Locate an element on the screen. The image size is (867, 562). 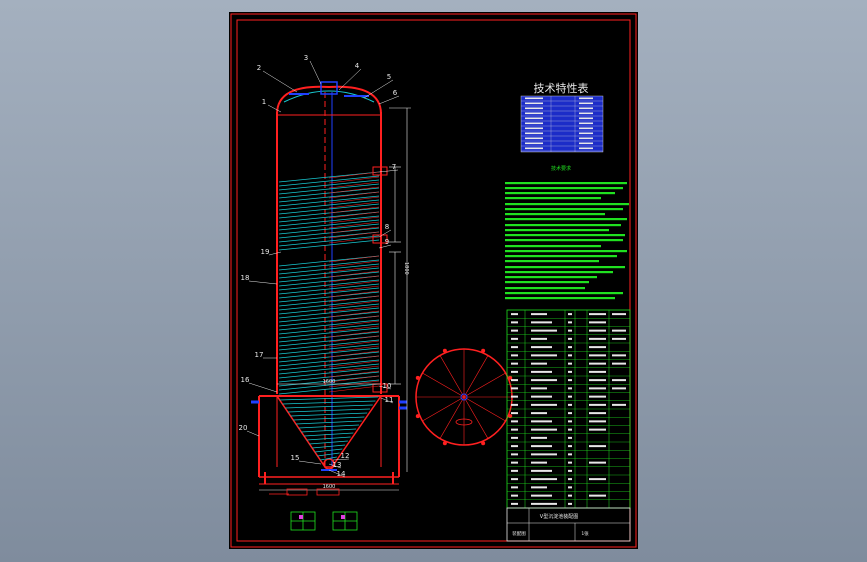
callout-20: 20 is located at coordinates (243, 428).